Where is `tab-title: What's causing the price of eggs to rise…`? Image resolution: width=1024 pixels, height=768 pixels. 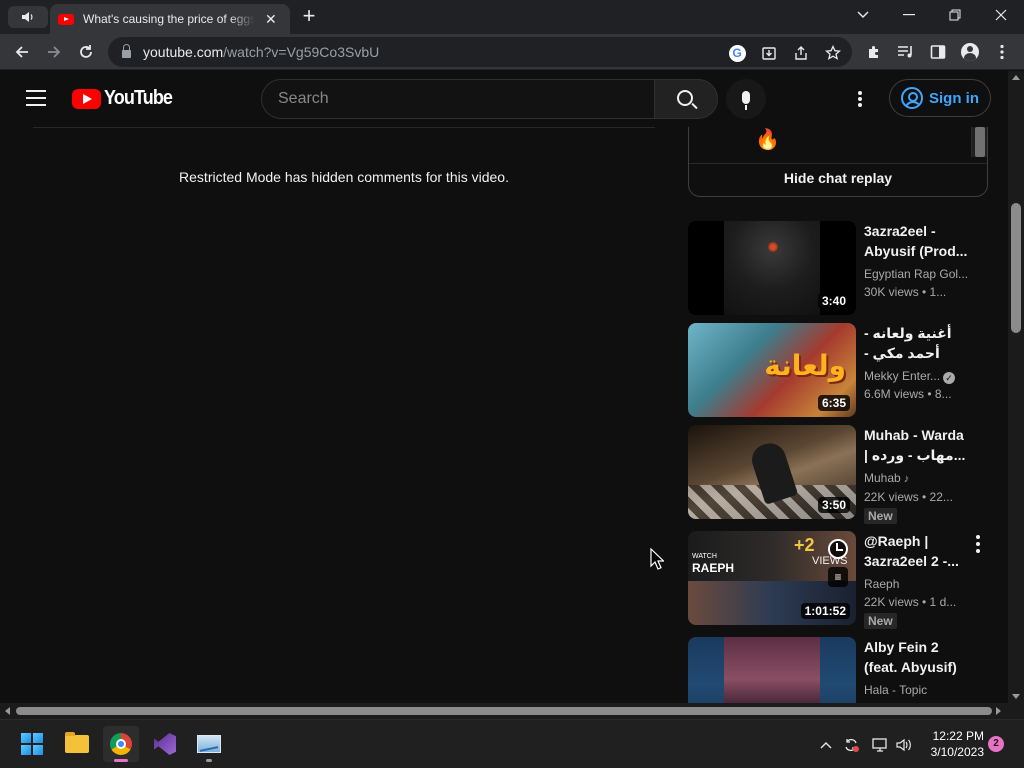 tab-title: What's causing the price of eggs to rise… is located at coordinates (169, 19).